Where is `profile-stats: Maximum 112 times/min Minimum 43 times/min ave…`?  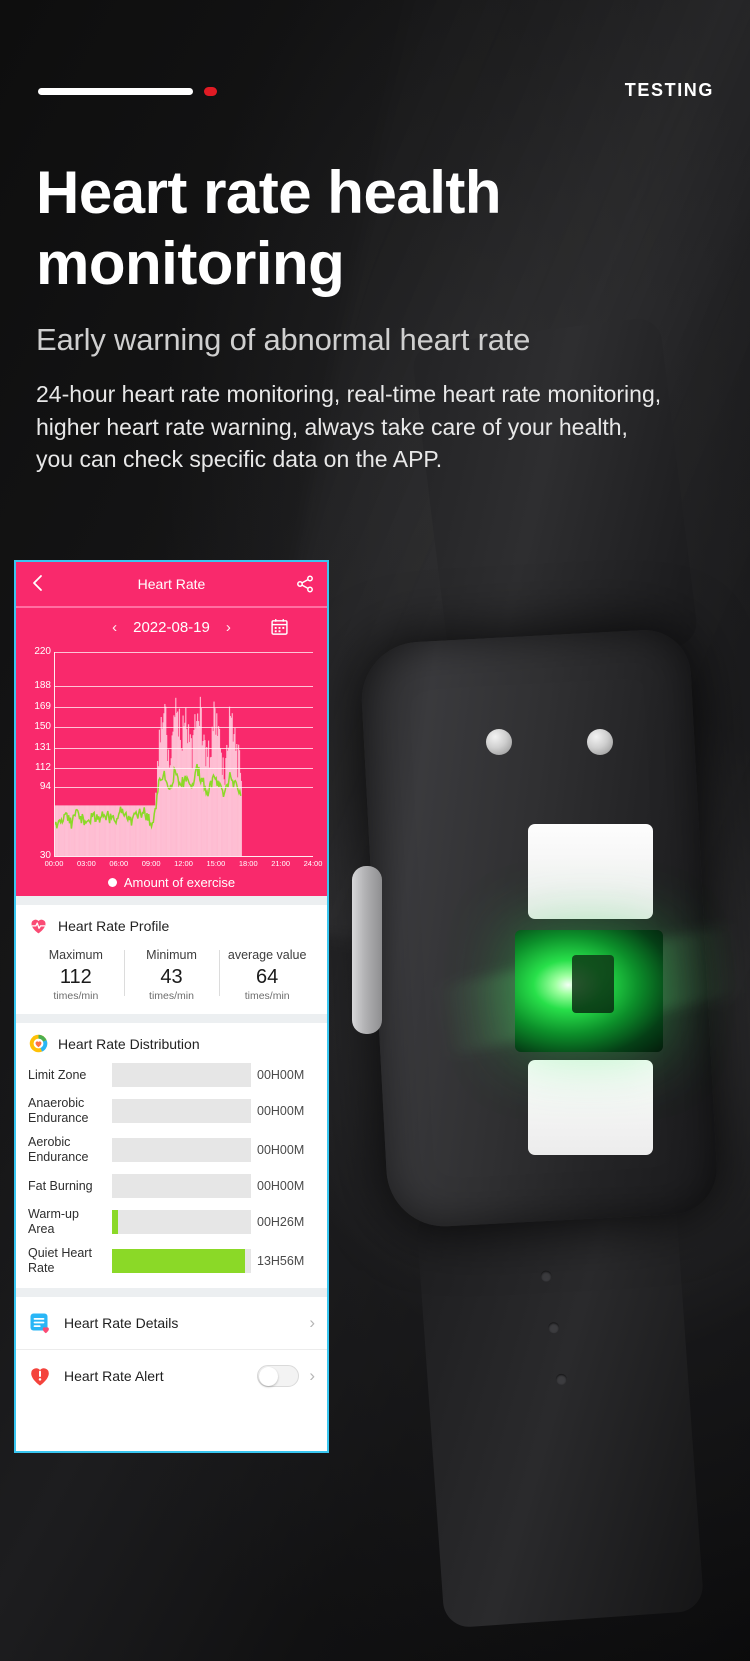 profile-stats: Maximum 112 times/min Minimum 43 times/min ave… is located at coordinates (171, 975).